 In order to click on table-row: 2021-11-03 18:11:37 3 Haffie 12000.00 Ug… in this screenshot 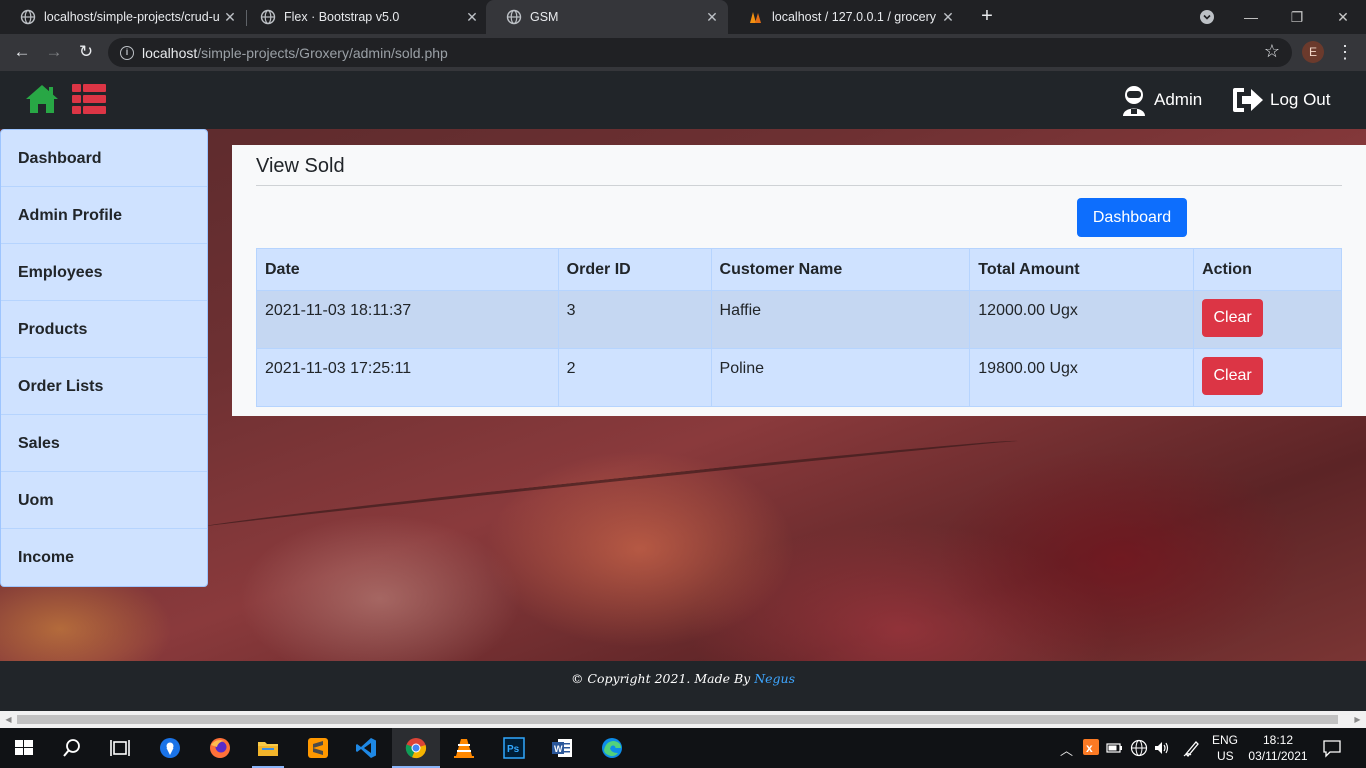, I will do `click(799, 319)`.